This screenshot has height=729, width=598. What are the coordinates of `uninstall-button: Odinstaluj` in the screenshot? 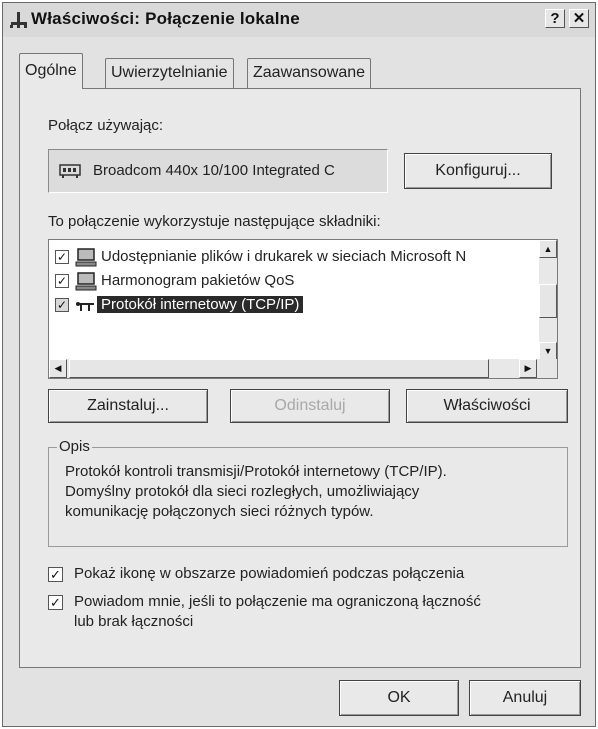 It's located at (310, 406).